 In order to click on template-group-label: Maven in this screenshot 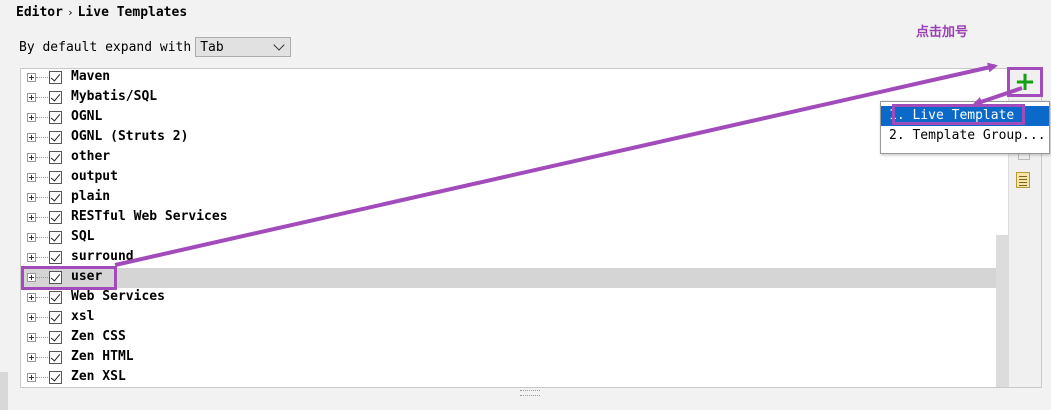, I will do `click(91, 76)`.